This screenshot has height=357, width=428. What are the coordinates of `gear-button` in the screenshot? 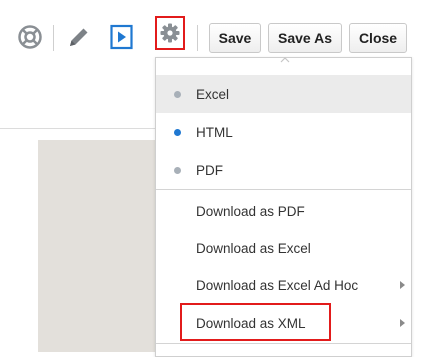 It's located at (170, 33).